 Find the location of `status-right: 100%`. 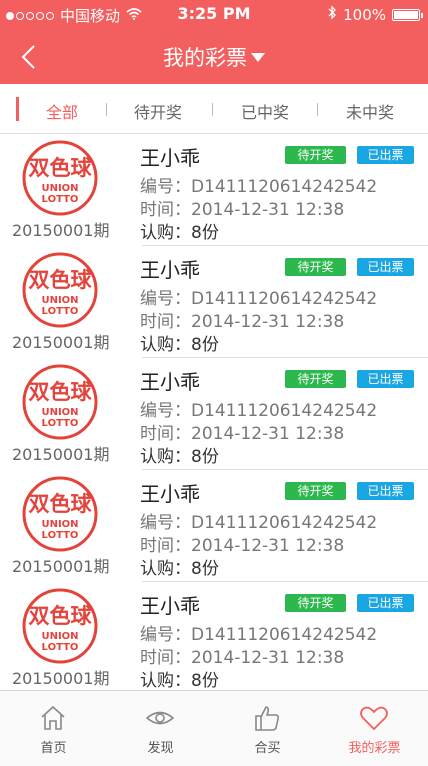

status-right: 100% is located at coordinates (375, 14).